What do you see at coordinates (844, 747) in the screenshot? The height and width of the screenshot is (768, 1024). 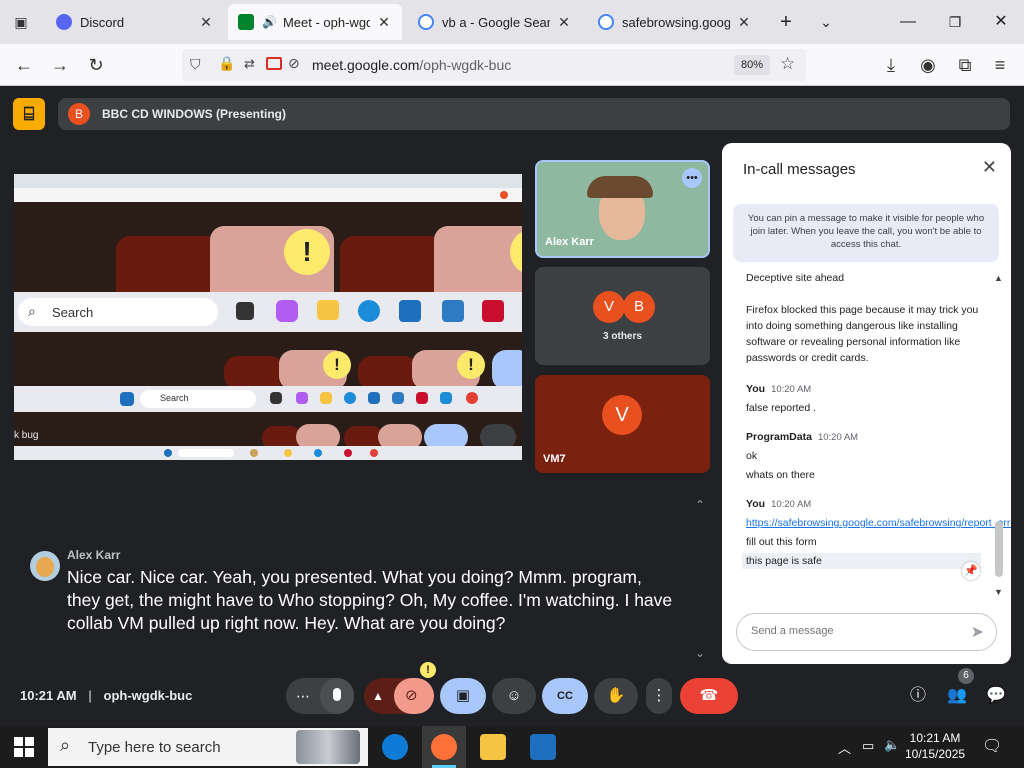 I see `show-hidden-icons-chevron: ︿` at bounding box center [844, 747].